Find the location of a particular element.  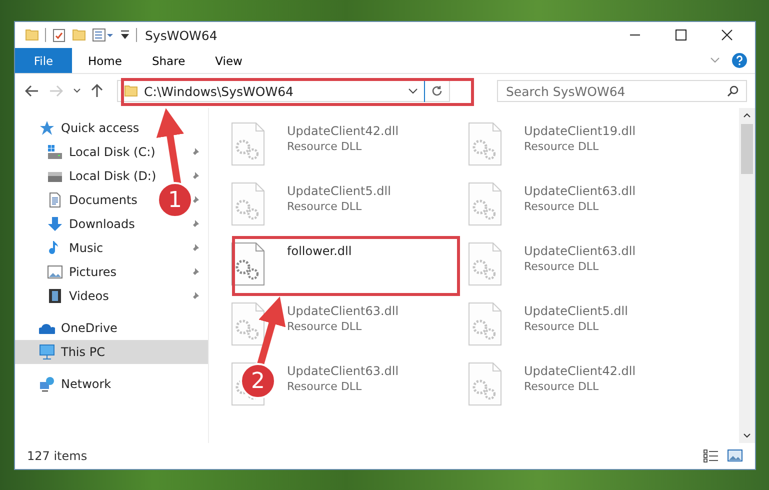

film-icon is located at coordinates (55, 296).